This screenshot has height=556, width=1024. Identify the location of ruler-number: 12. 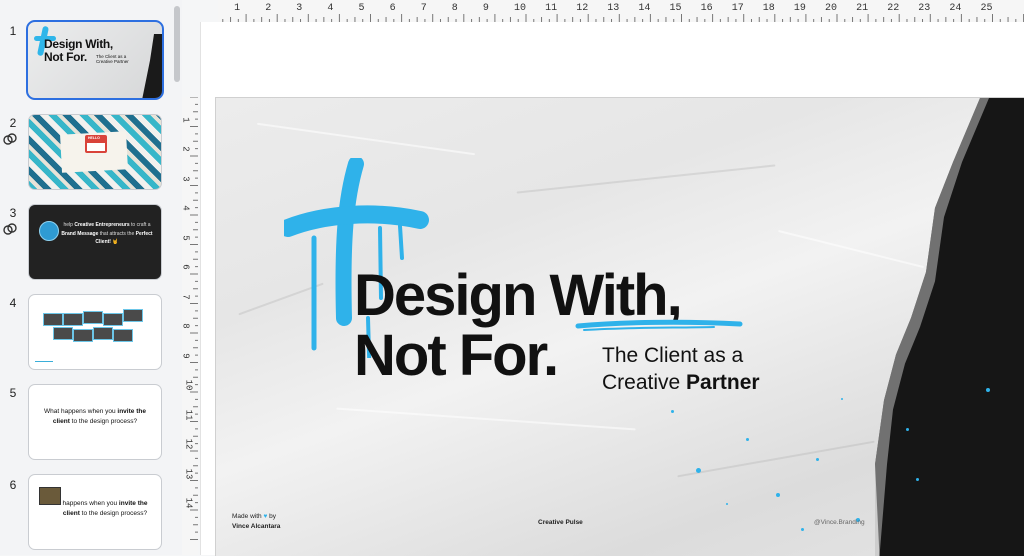
(582, 8).